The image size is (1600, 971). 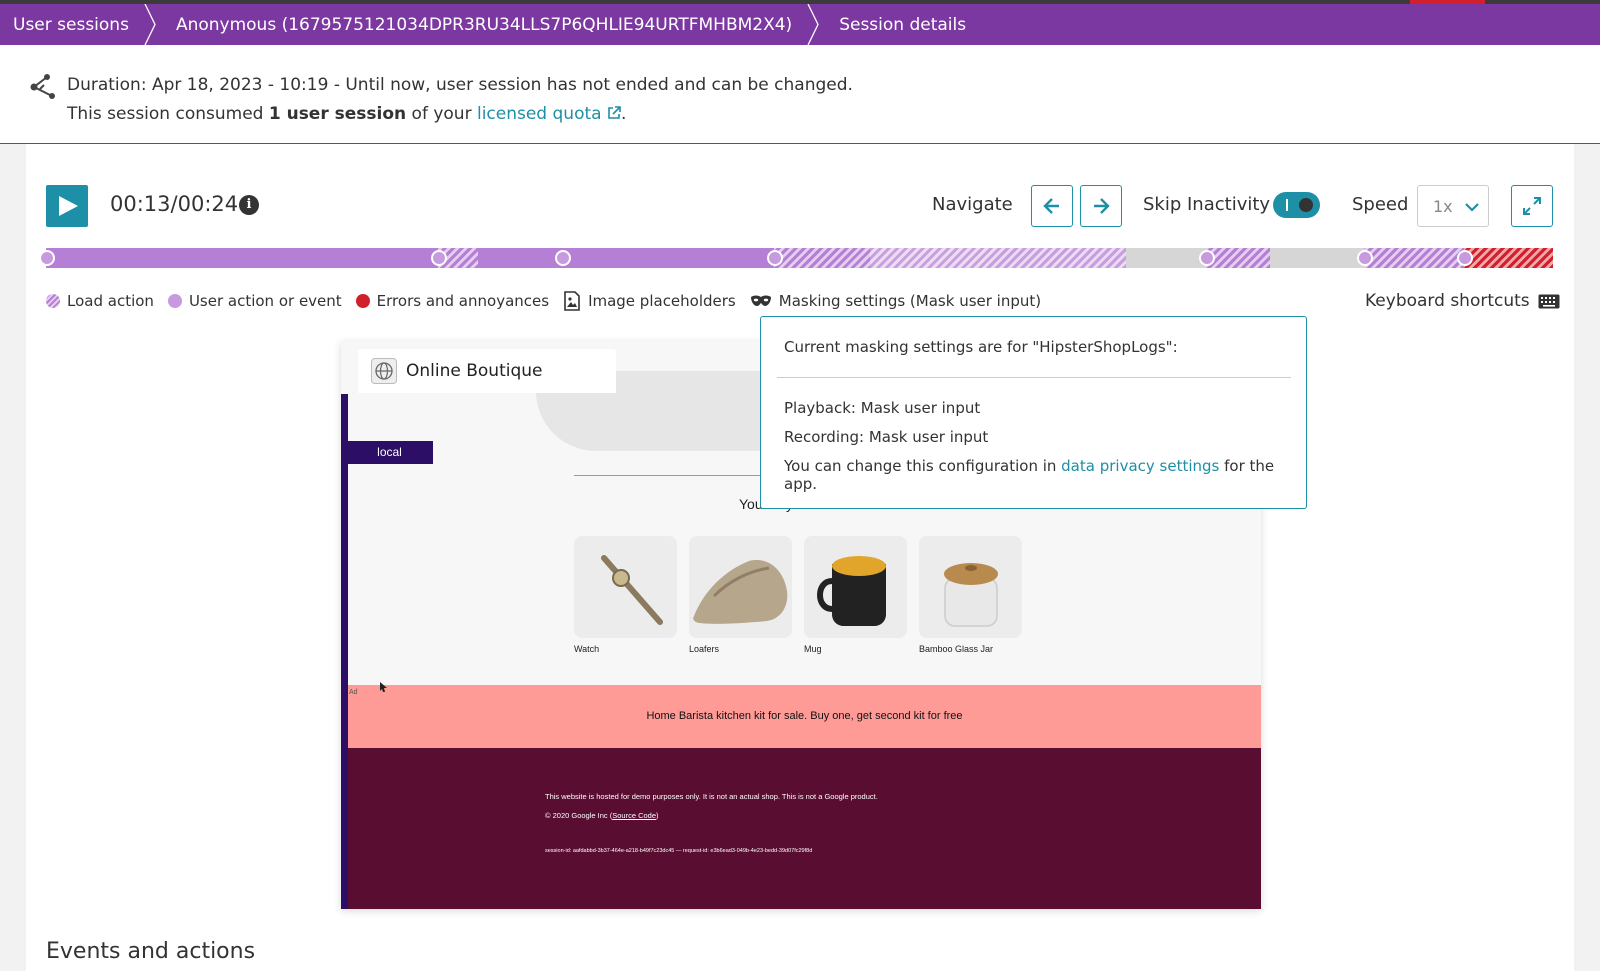 I want to click on errors-swatch, so click(x=362, y=301).